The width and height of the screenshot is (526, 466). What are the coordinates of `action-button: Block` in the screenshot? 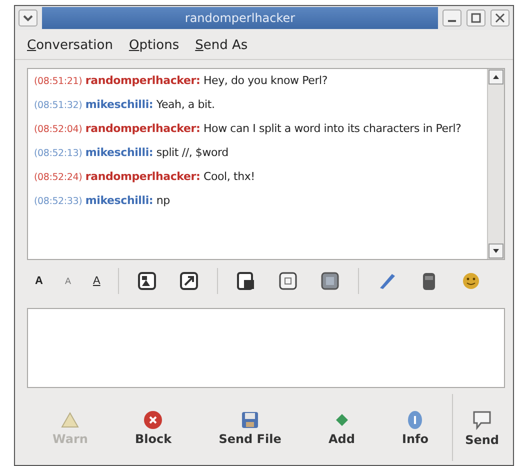 It's located at (153, 428).